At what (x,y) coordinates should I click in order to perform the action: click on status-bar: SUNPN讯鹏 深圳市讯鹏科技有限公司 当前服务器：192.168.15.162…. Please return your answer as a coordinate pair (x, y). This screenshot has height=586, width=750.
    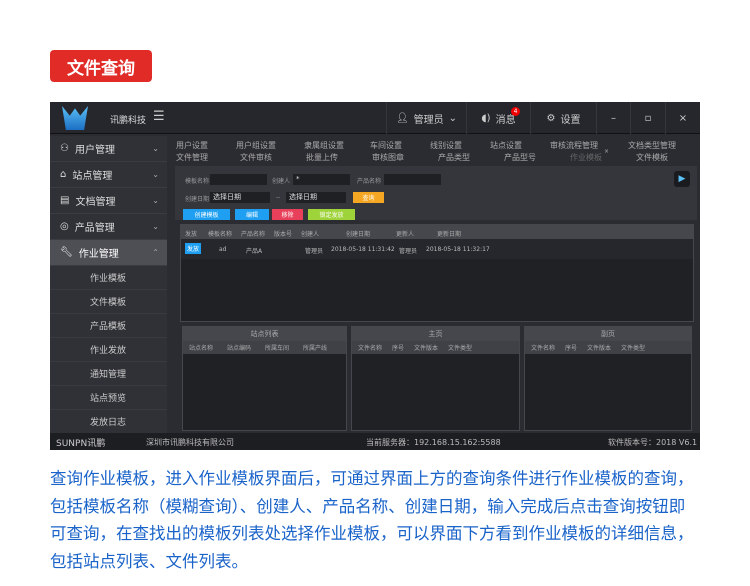
    Looking at the image, I should click on (375, 441).